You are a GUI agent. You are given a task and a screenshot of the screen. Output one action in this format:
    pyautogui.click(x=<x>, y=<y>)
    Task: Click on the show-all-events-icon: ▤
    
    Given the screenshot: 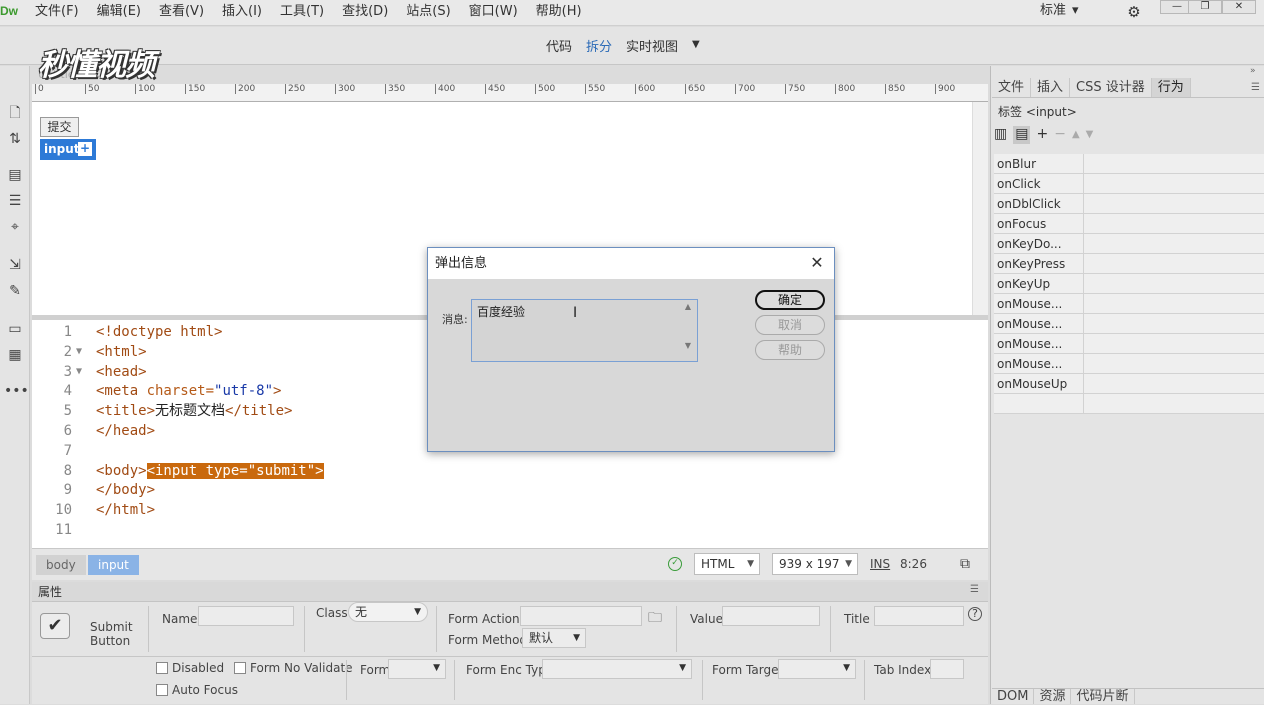 What is the action you would take?
    pyautogui.click(x=1022, y=135)
    